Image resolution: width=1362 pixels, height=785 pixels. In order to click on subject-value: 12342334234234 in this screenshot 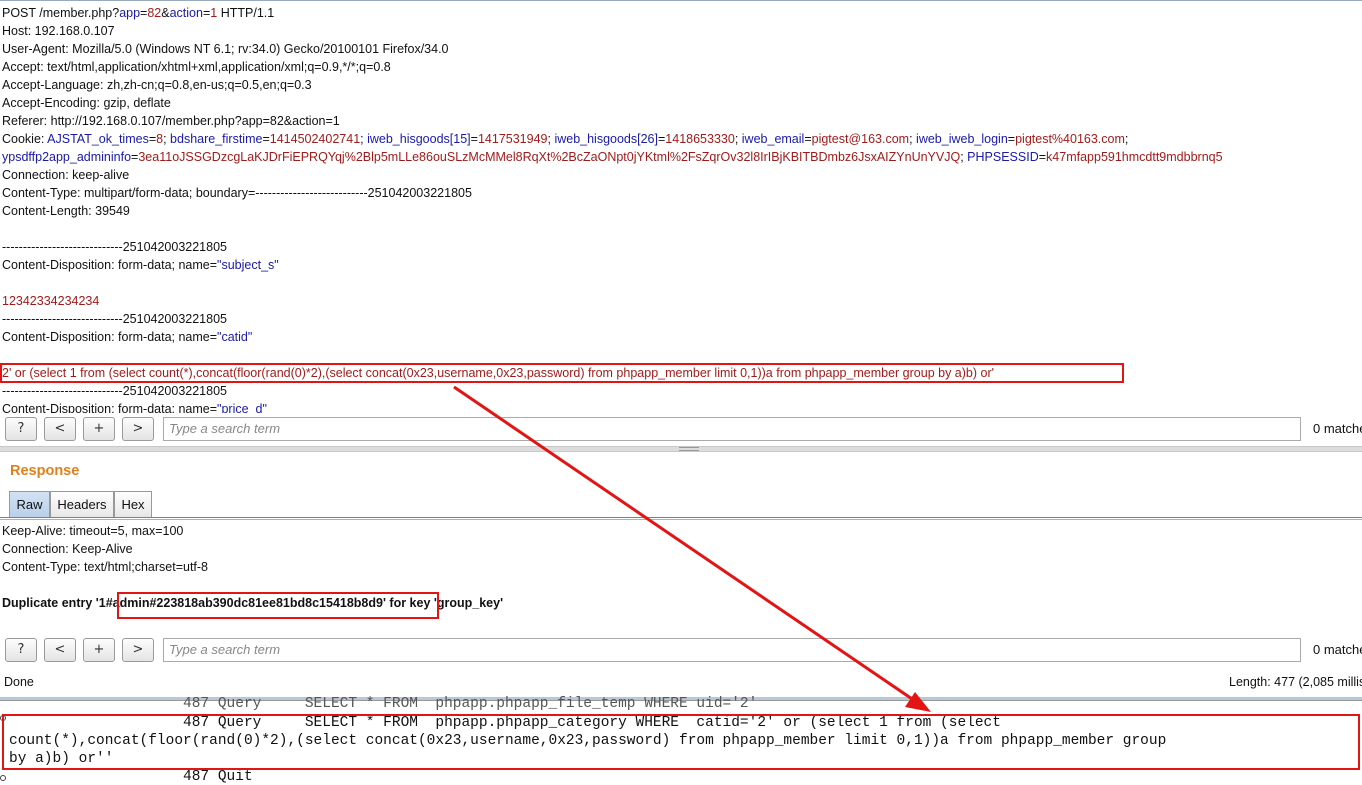, I will do `click(51, 301)`.